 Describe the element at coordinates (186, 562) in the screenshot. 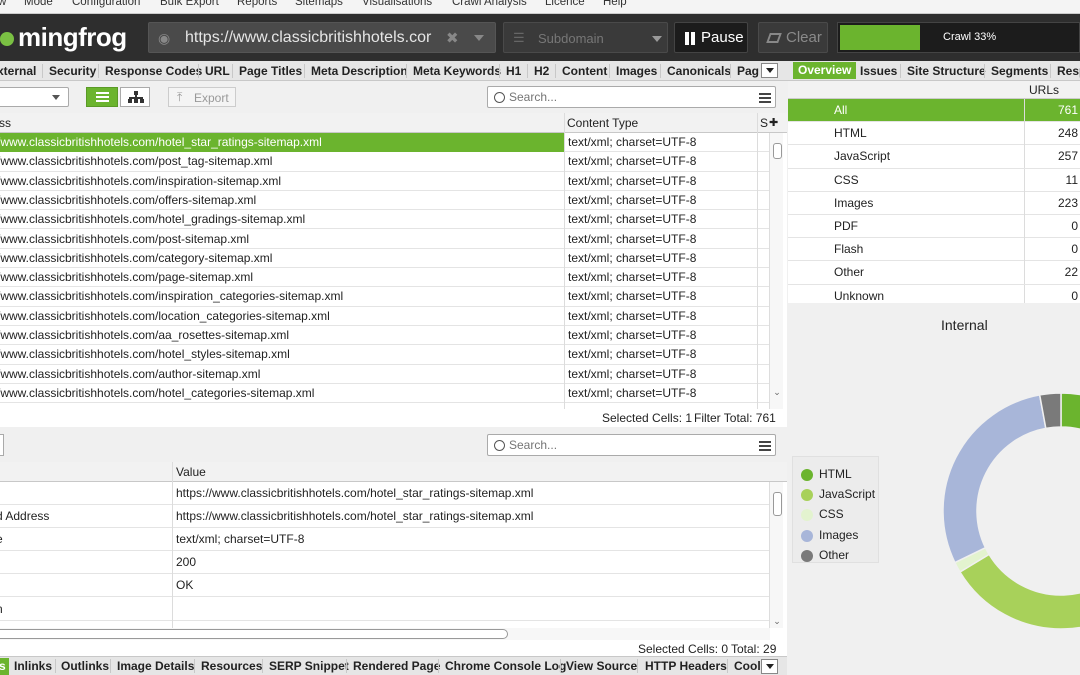

I see `cell-value: 200` at that location.